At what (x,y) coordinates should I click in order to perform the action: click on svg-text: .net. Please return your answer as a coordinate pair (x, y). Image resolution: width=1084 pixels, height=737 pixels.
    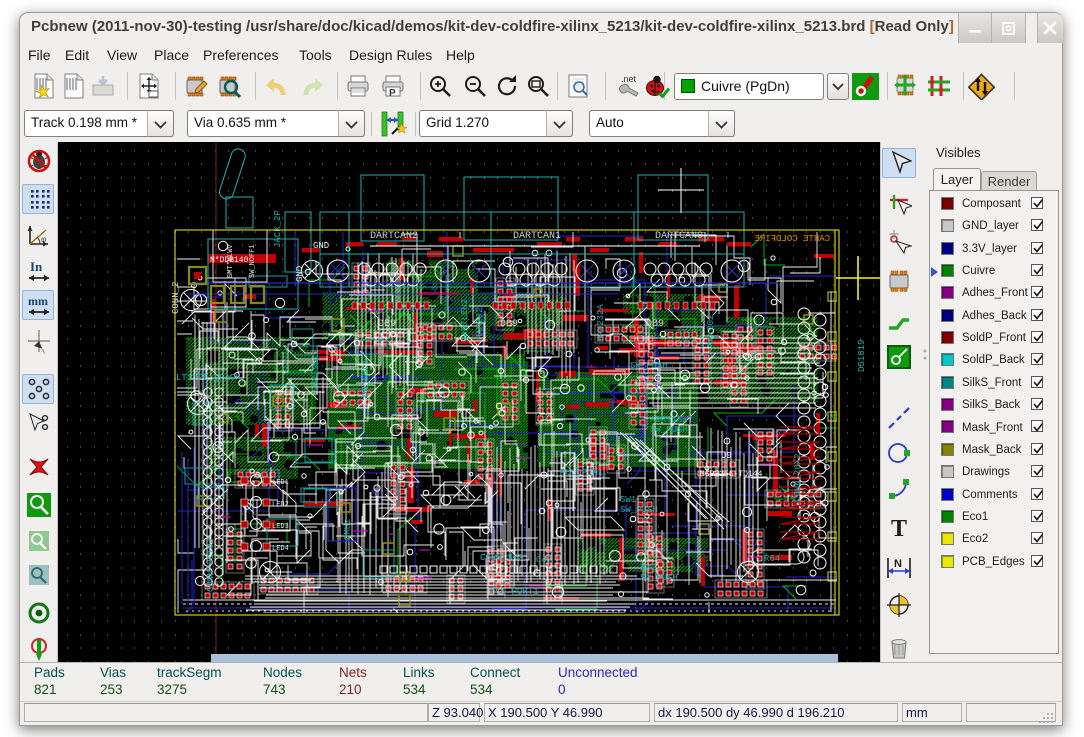
    Looking at the image, I should click on (629, 79).